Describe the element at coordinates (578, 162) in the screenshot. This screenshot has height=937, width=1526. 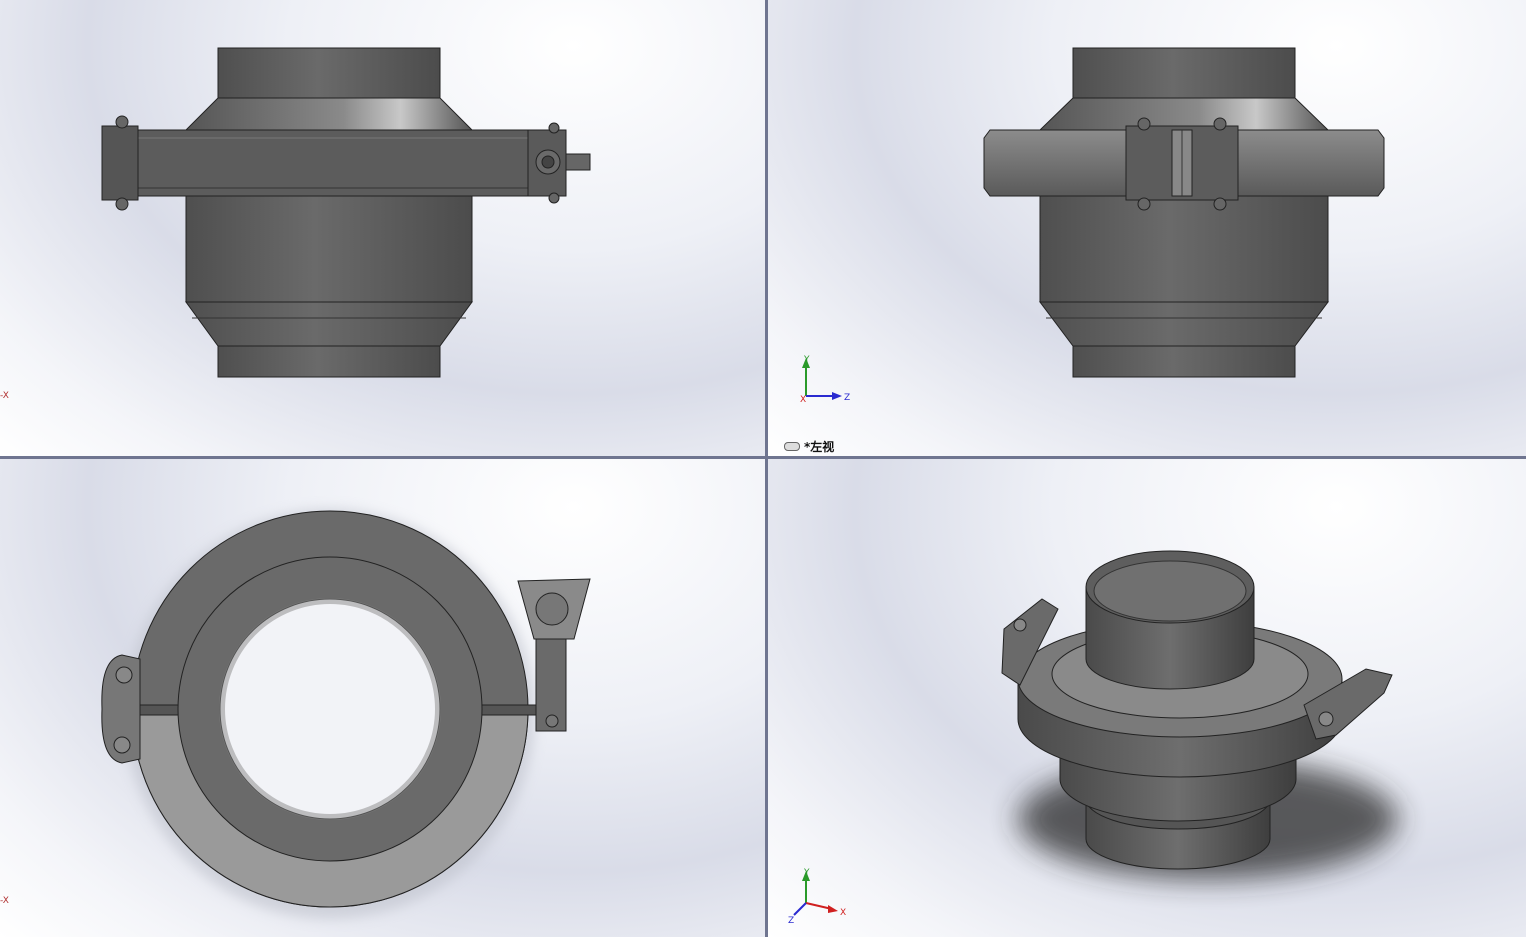
I see `wing-nut` at that location.